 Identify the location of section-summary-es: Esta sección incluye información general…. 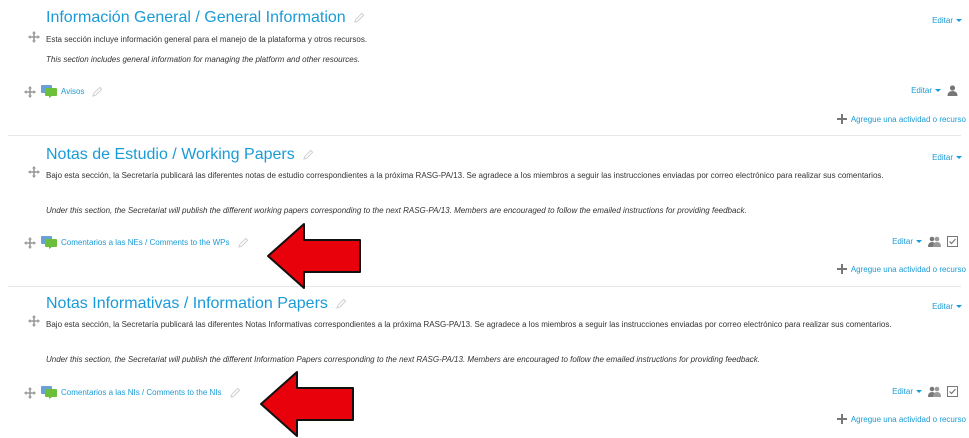
(207, 39).